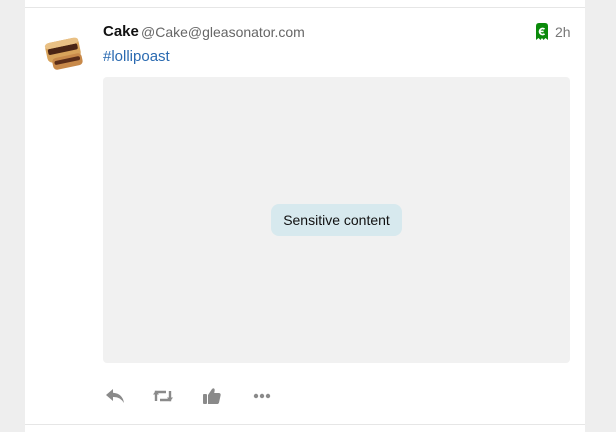 Image resolution: width=616 pixels, height=432 pixels. I want to click on thumbs-up-icon, so click(212, 396).